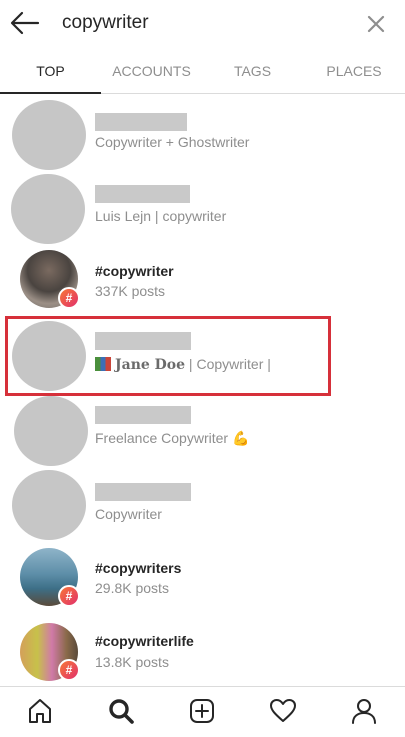  What do you see at coordinates (134, 271) in the screenshot?
I see `hashtag-name: #copywriter` at bounding box center [134, 271].